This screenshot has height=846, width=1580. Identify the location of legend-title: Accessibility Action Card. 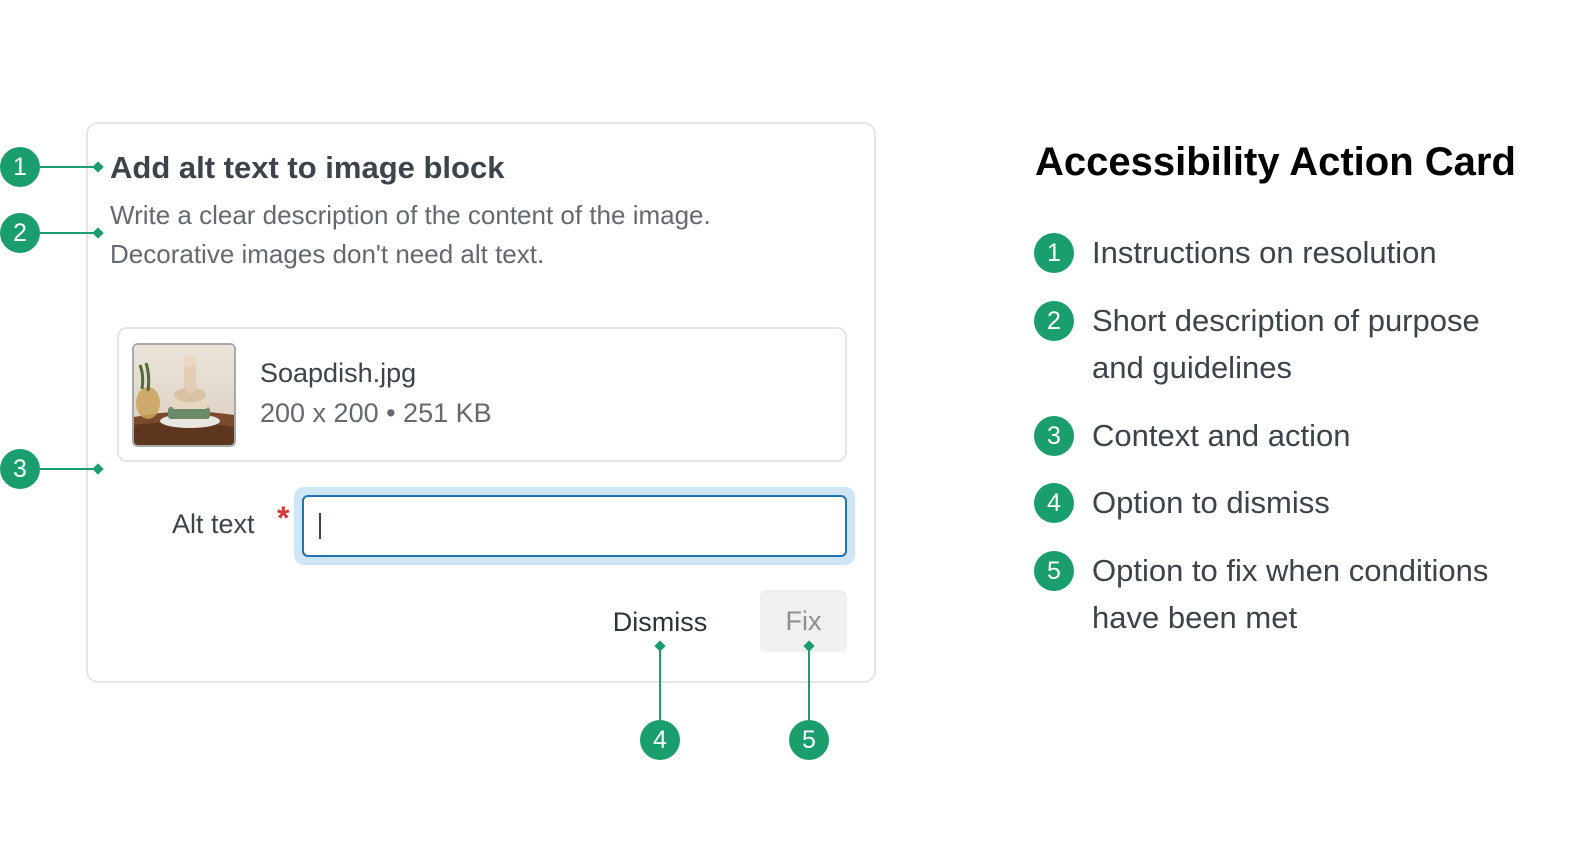
(1275, 162).